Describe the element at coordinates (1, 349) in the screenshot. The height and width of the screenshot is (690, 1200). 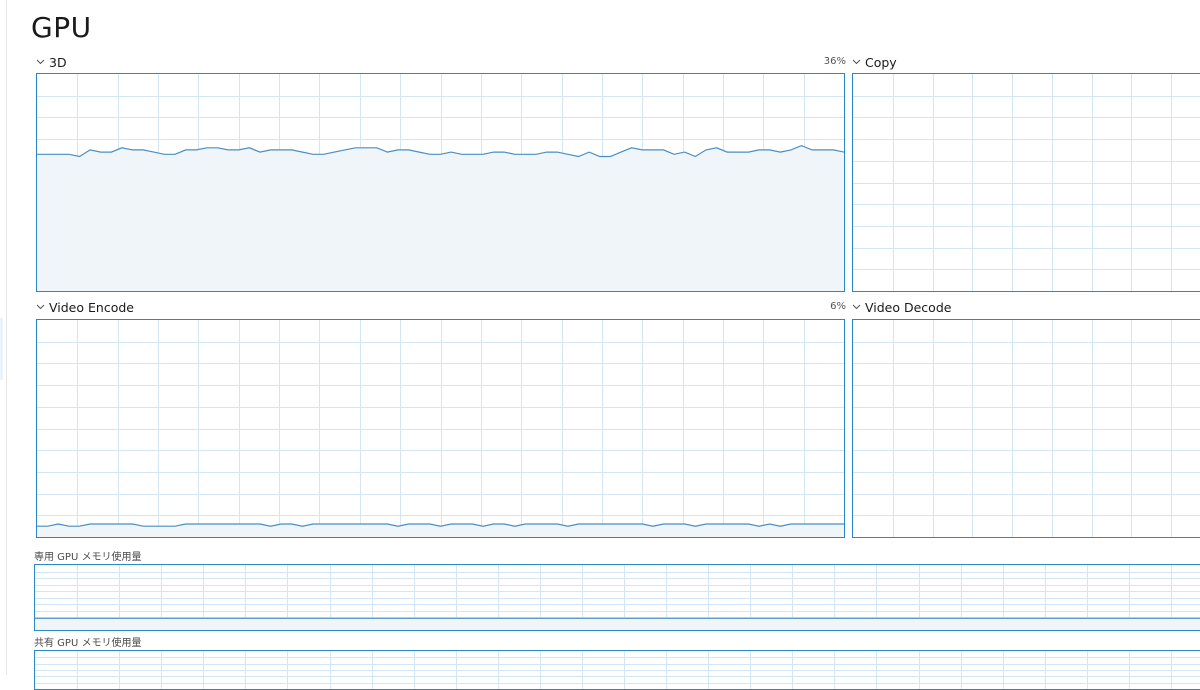
I see `selected-nav-indicator` at that location.